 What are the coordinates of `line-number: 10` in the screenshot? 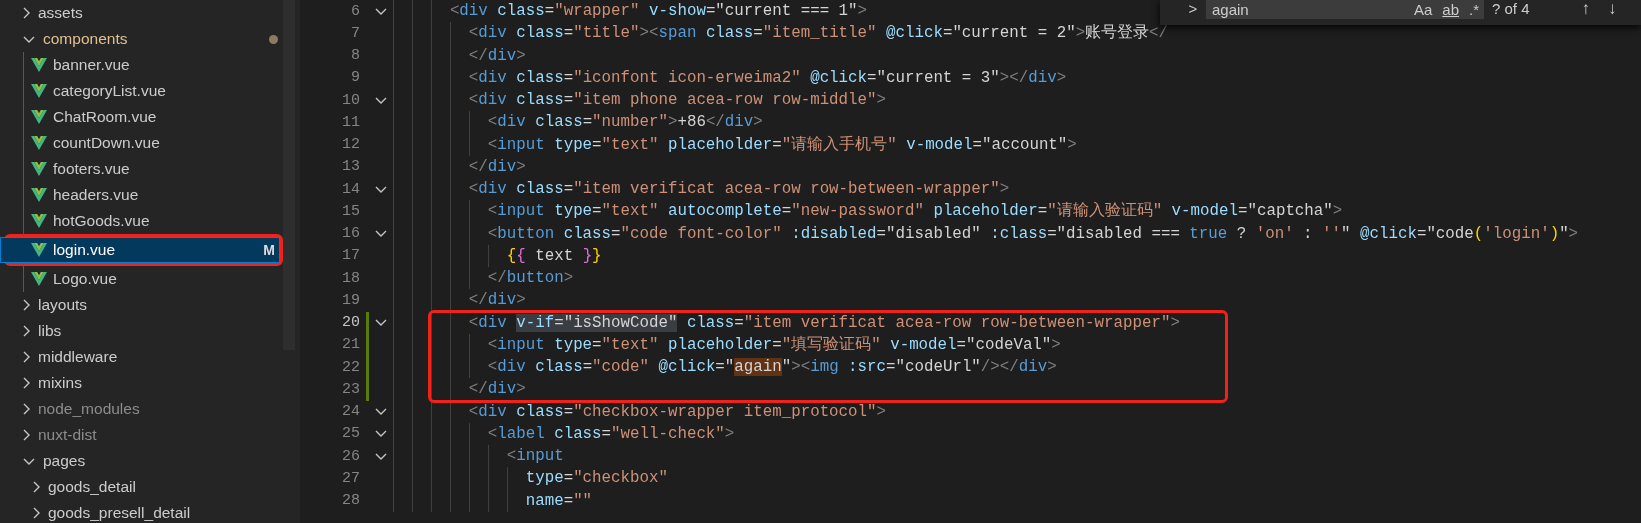 It's located at (350, 100).